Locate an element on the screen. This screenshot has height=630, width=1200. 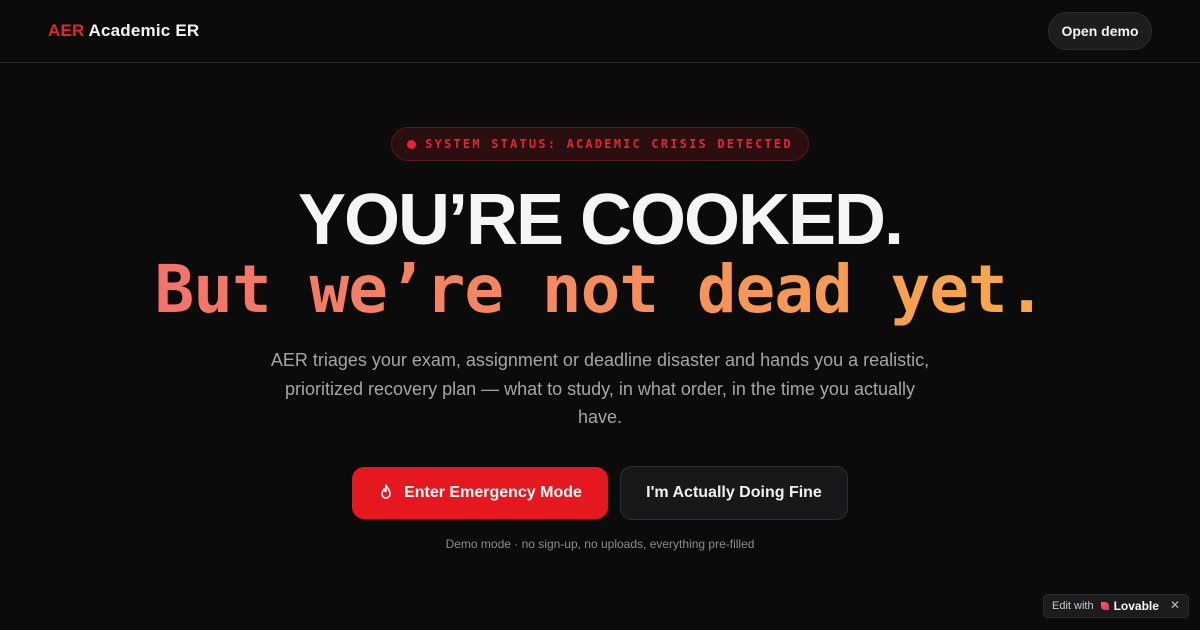
headline-secondary-text: But we’re not dead yet. is located at coordinates (600, 289).